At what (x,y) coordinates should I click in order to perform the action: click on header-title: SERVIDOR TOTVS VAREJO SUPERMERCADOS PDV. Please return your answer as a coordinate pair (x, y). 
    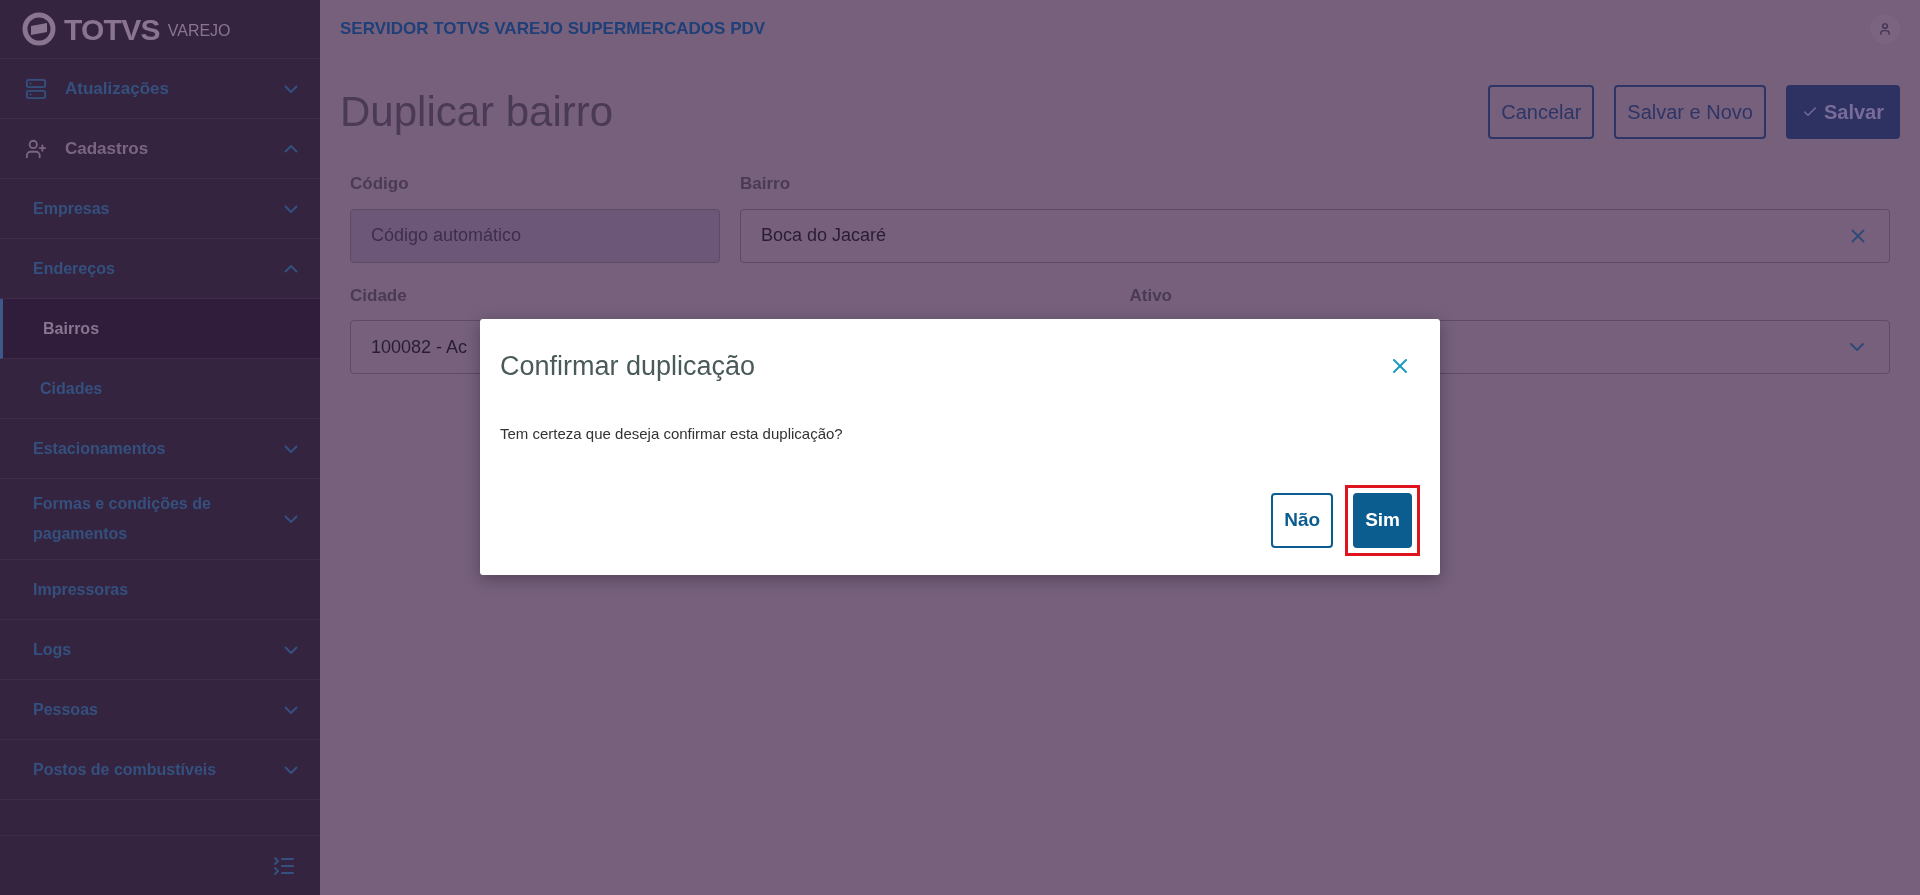
    Looking at the image, I should click on (553, 29).